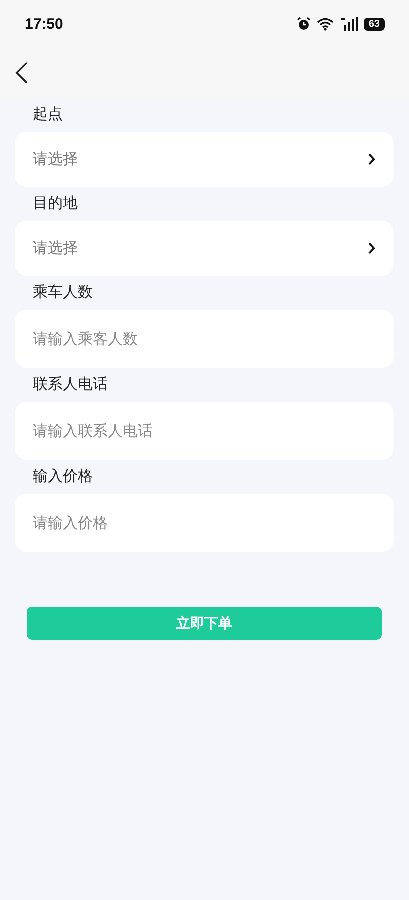 The width and height of the screenshot is (409, 900). I want to click on field-label: 起点, so click(48, 114).